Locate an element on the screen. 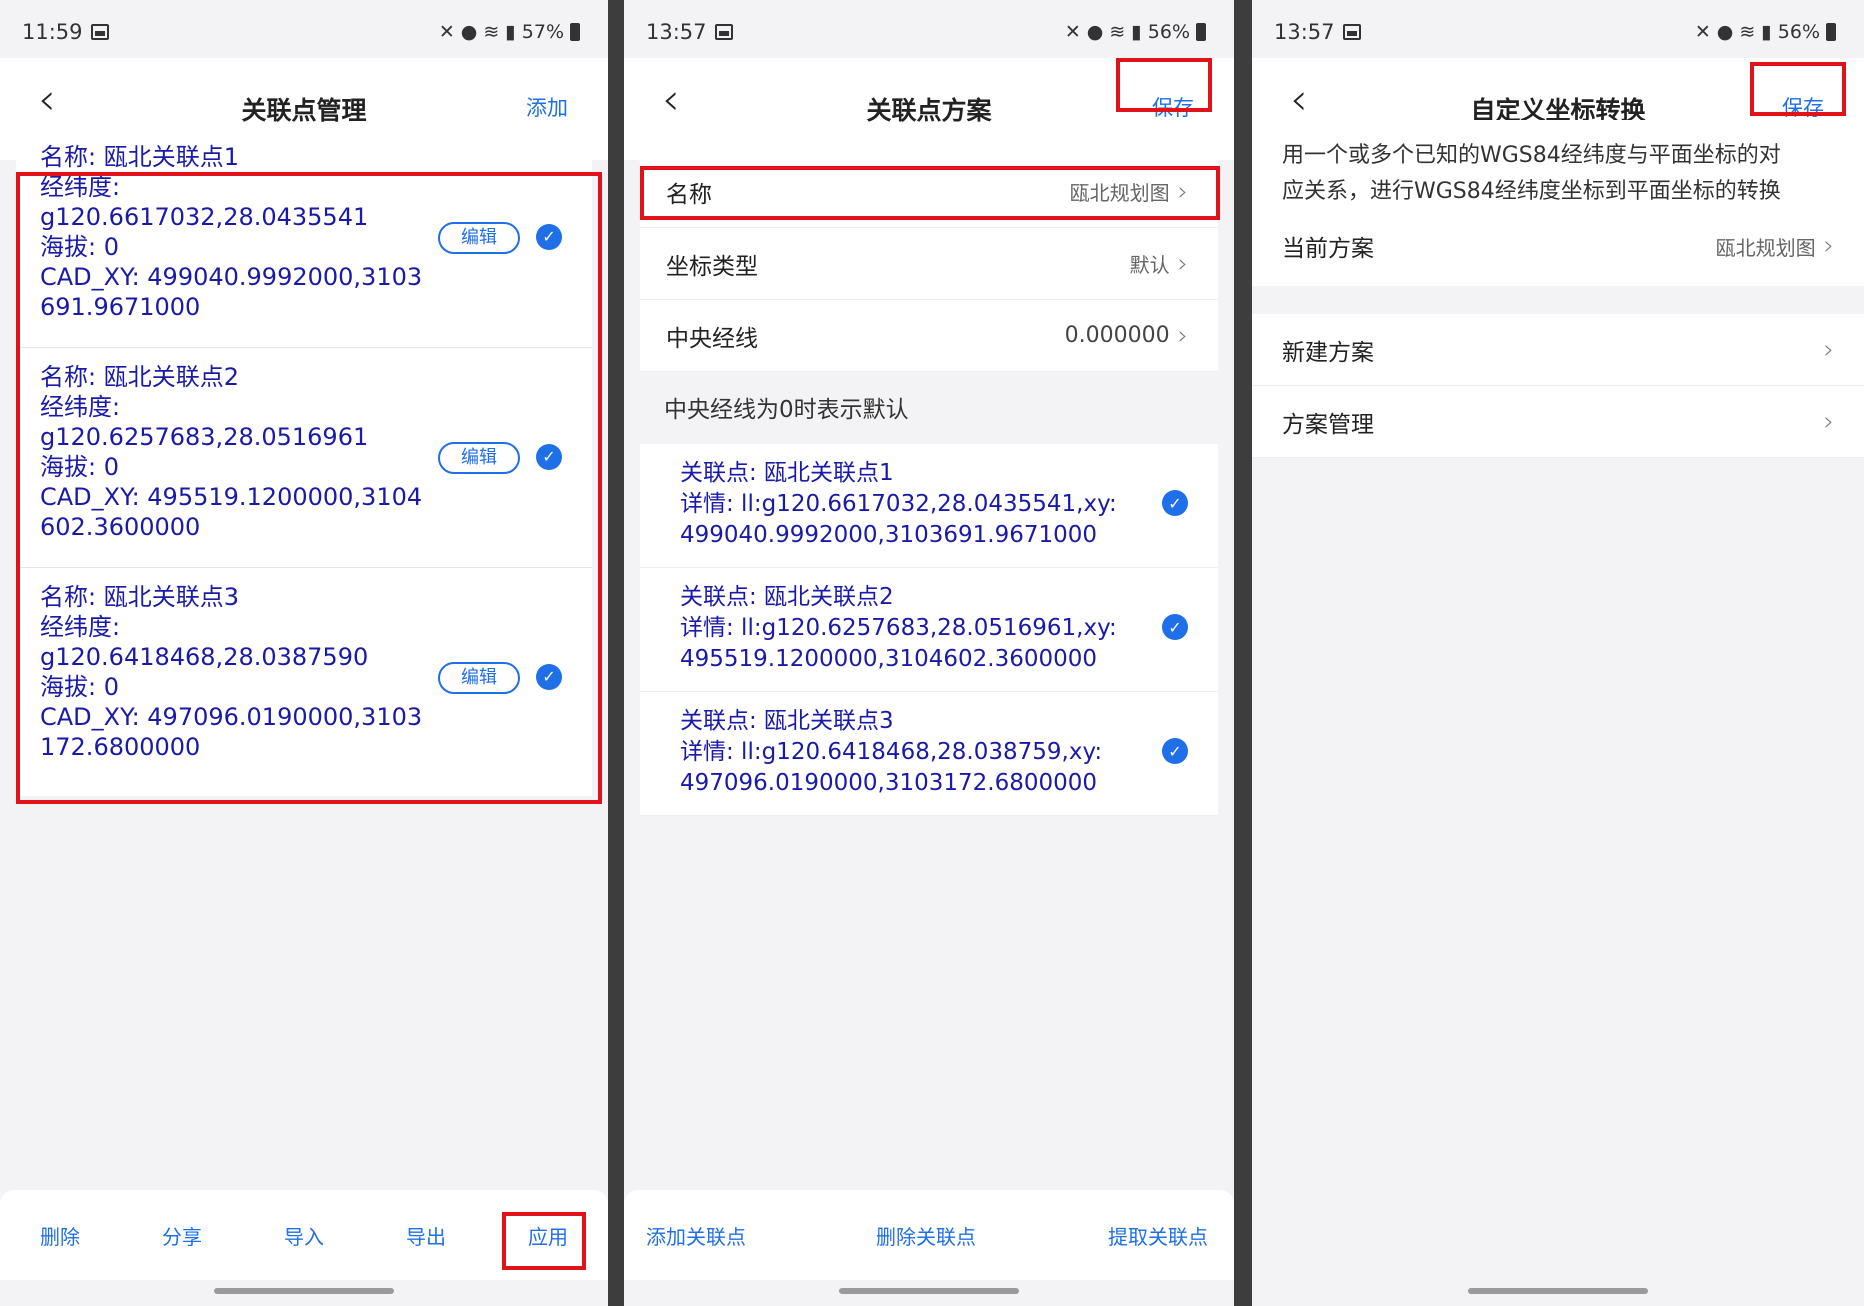  delete-point-button: 删除关联点 is located at coordinates (926, 1235).